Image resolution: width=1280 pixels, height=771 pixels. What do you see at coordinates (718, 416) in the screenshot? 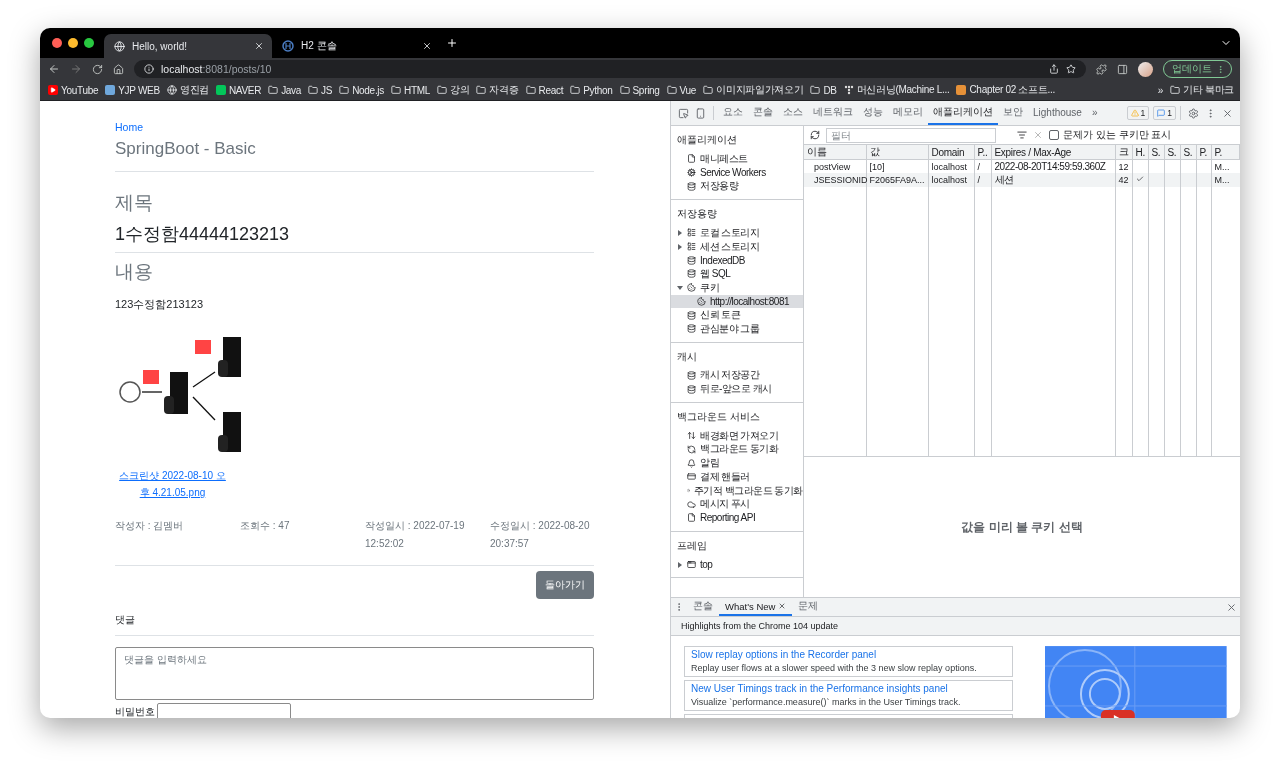
I see `section-title: 백그라운드 서비스` at bounding box center [718, 416].